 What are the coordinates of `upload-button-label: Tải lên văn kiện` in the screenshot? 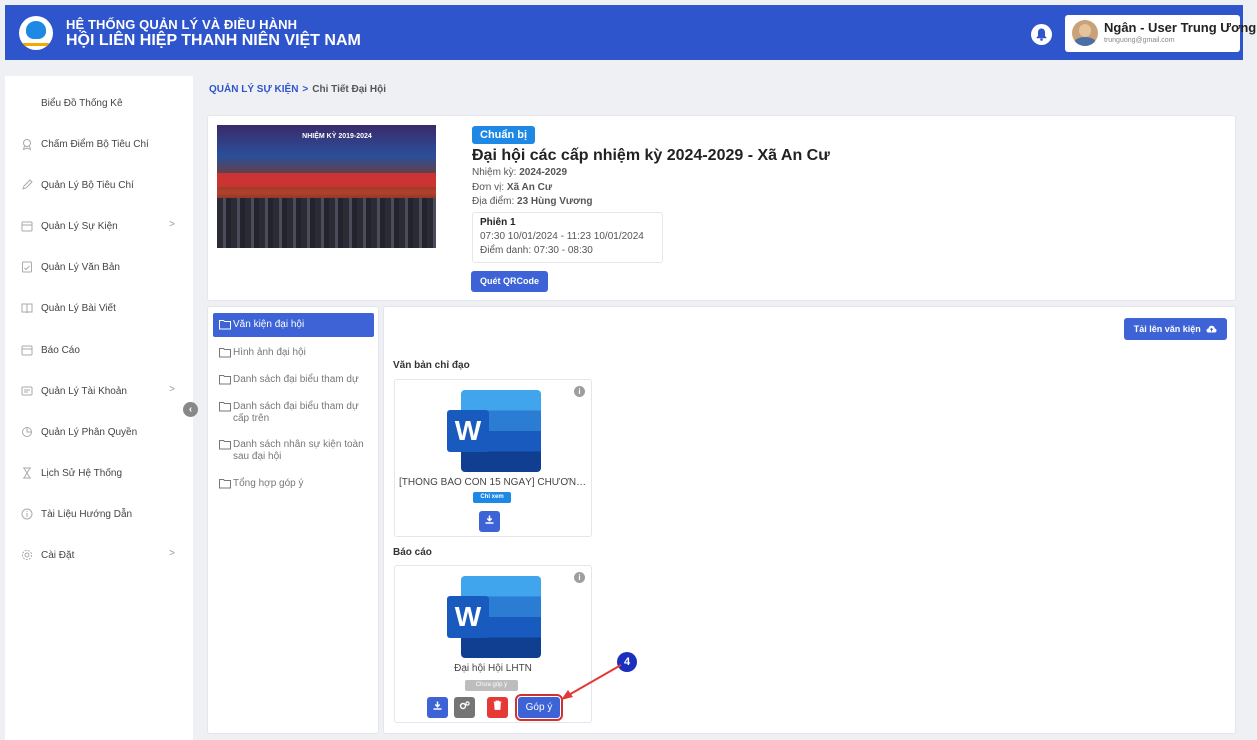 It's located at (1167, 329).